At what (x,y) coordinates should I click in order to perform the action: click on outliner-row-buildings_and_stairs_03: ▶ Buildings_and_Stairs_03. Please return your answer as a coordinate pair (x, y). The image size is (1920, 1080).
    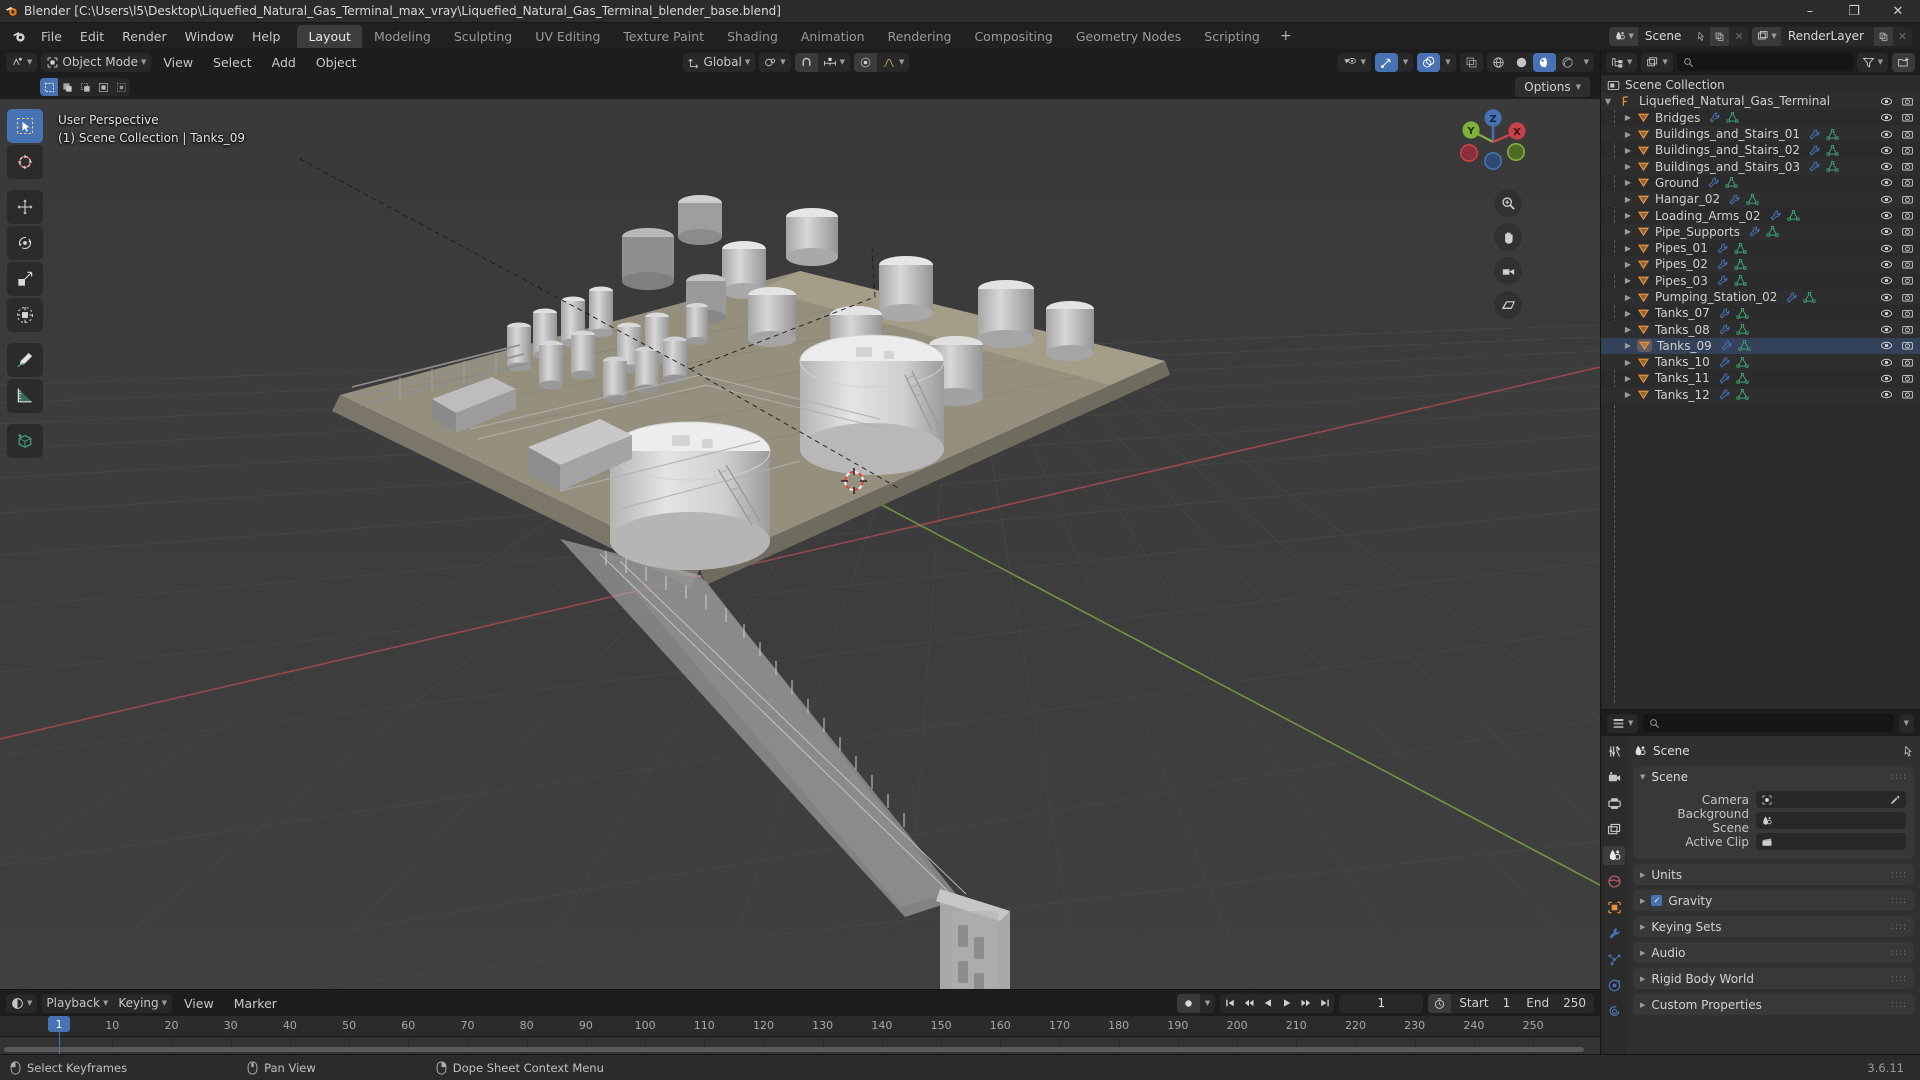
    Looking at the image, I should click on (1760, 166).